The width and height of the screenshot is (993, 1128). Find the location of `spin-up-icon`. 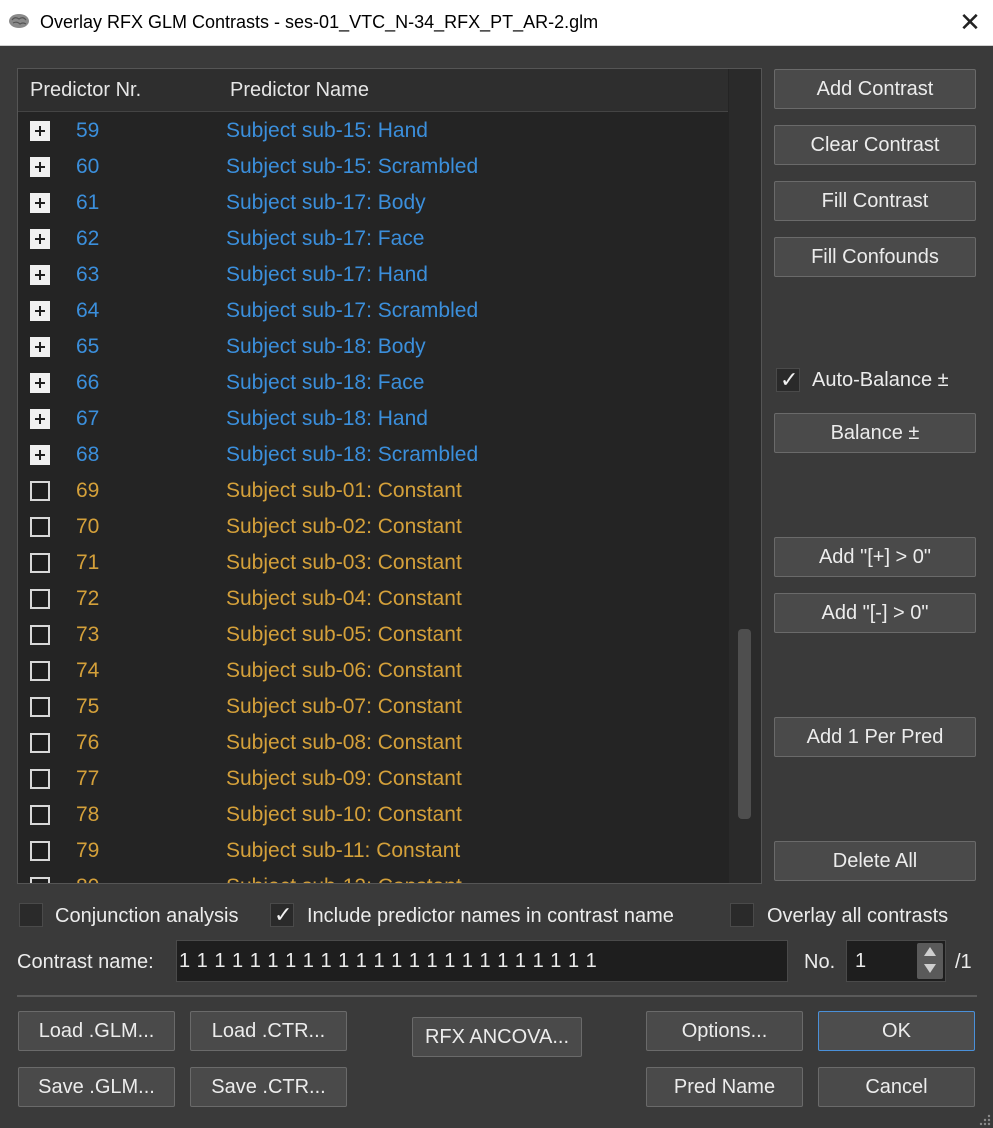

spin-up-icon is located at coordinates (930, 951).